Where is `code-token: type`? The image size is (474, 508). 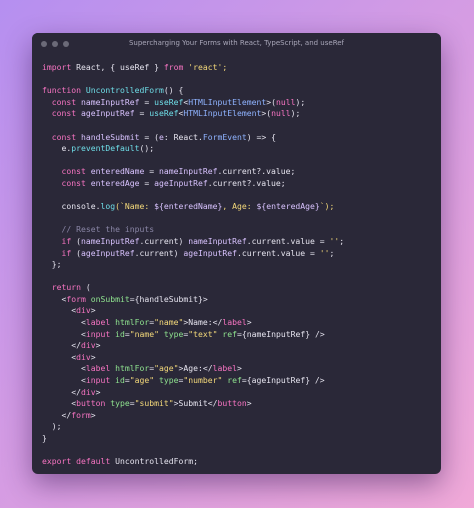
code-token: type is located at coordinates (117, 403).